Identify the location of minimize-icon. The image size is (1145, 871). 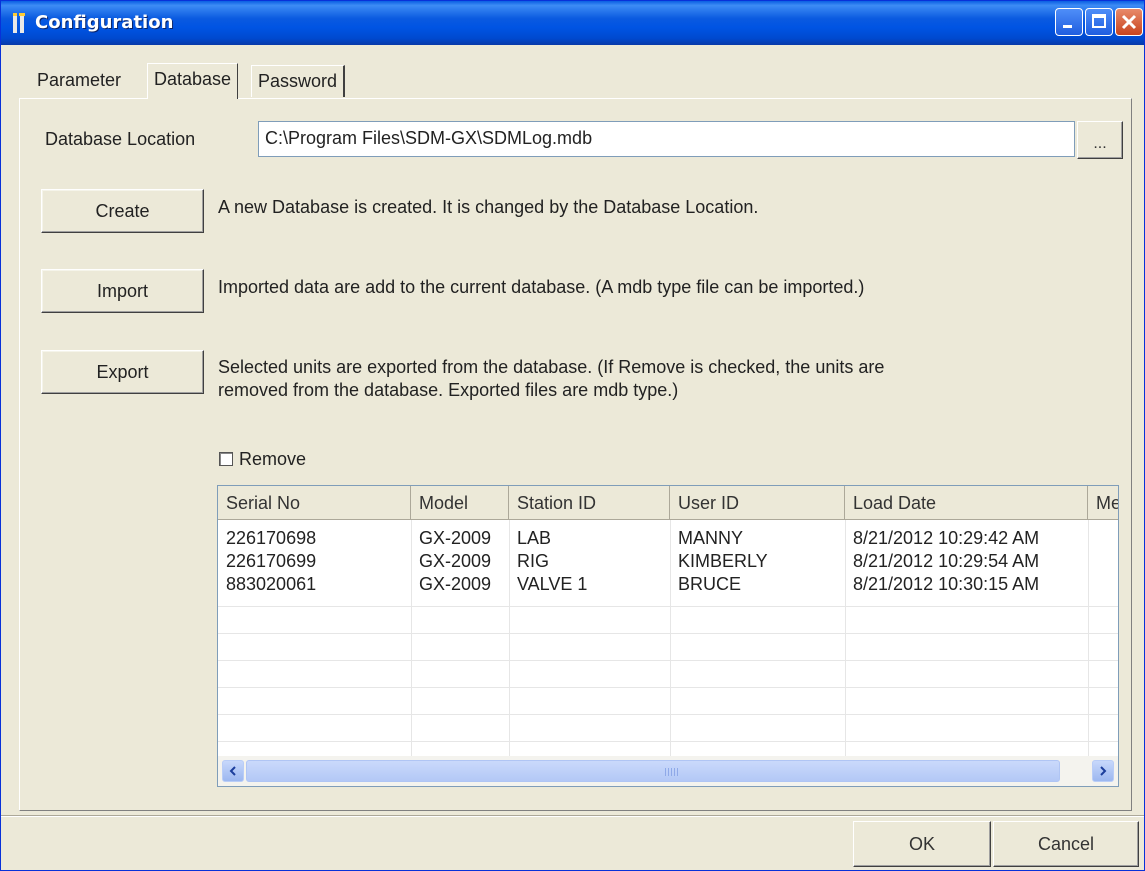
(1067, 26).